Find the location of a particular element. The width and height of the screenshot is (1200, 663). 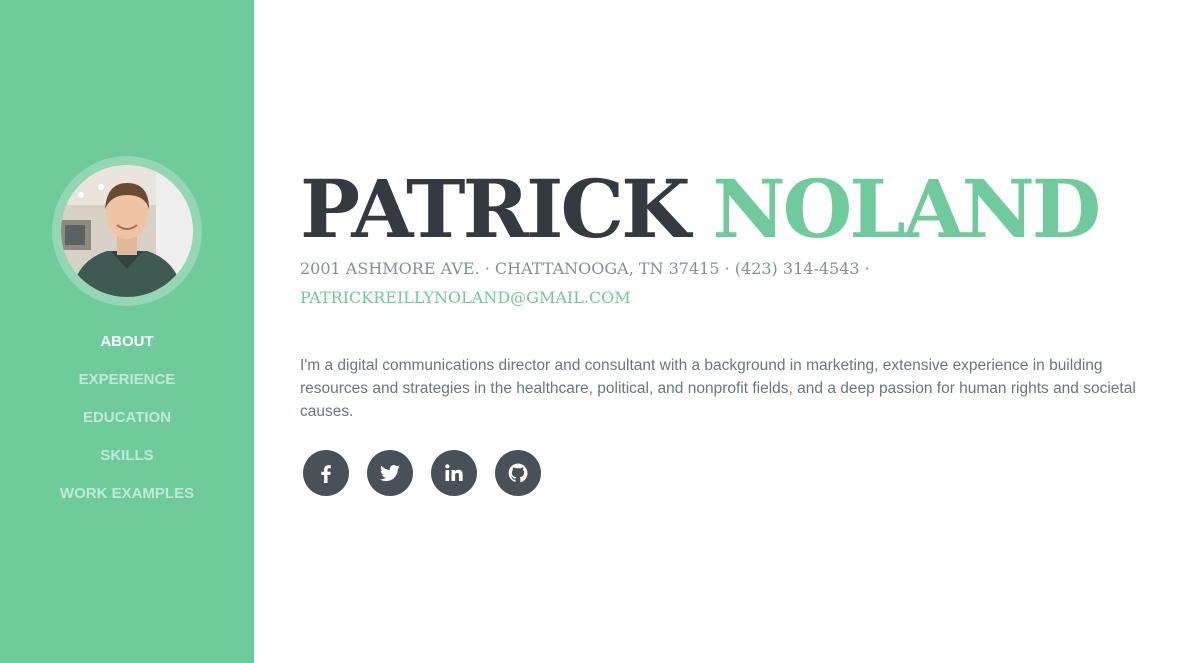

page-title: PATRICK NOLAND is located at coordinates (701, 209).